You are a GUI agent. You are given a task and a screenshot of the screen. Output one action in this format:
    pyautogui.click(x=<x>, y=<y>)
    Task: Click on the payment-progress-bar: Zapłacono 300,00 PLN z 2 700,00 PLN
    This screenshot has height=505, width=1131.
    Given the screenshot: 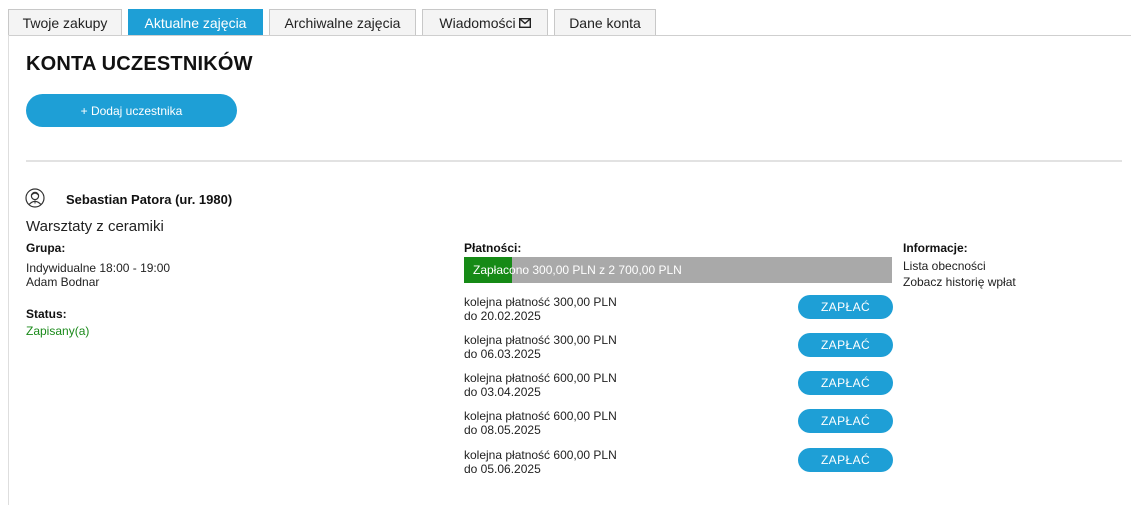 What is the action you would take?
    pyautogui.click(x=678, y=270)
    